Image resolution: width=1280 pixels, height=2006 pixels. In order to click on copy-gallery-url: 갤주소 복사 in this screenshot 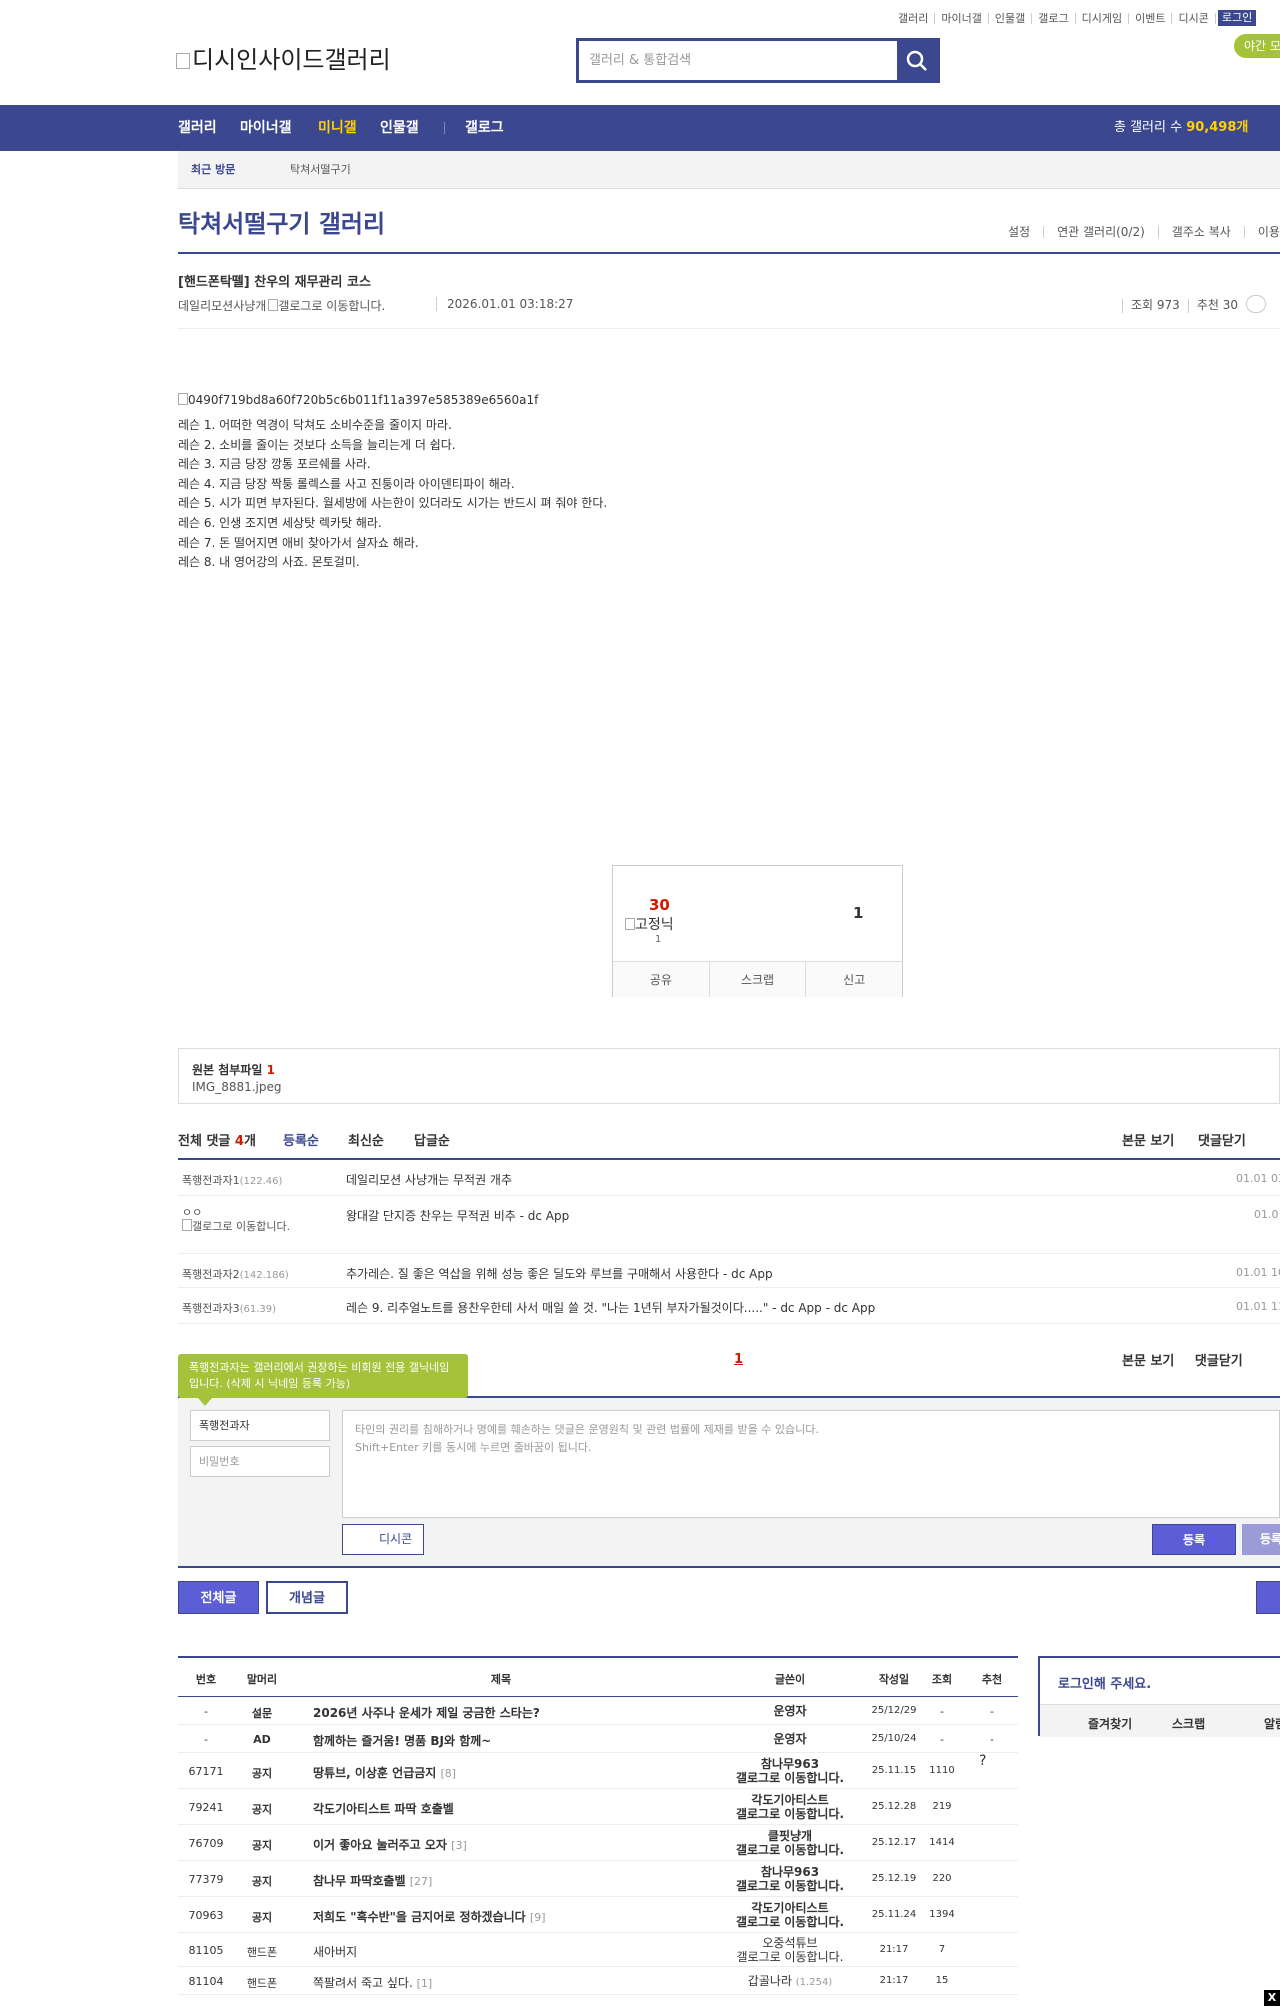, I will do `click(1200, 232)`.